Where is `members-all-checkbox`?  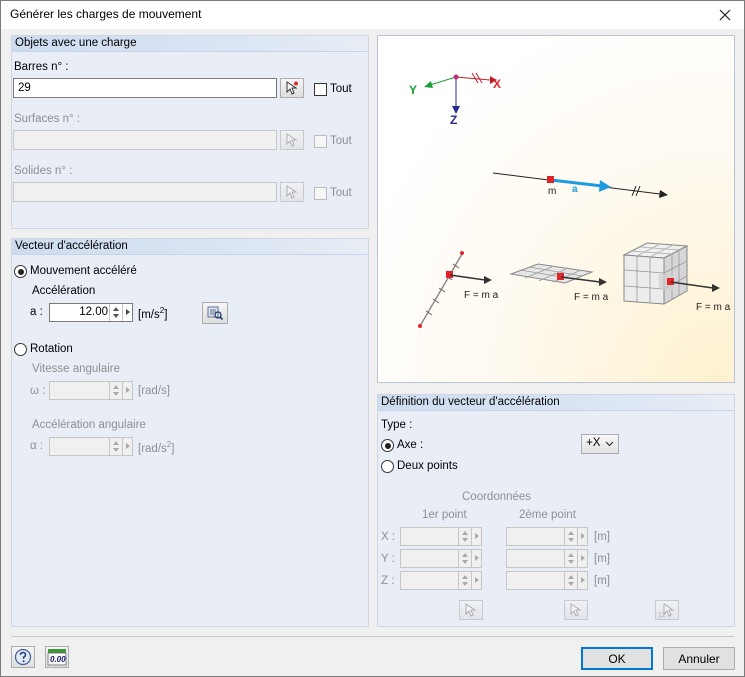
members-all-checkbox is located at coordinates (320, 89).